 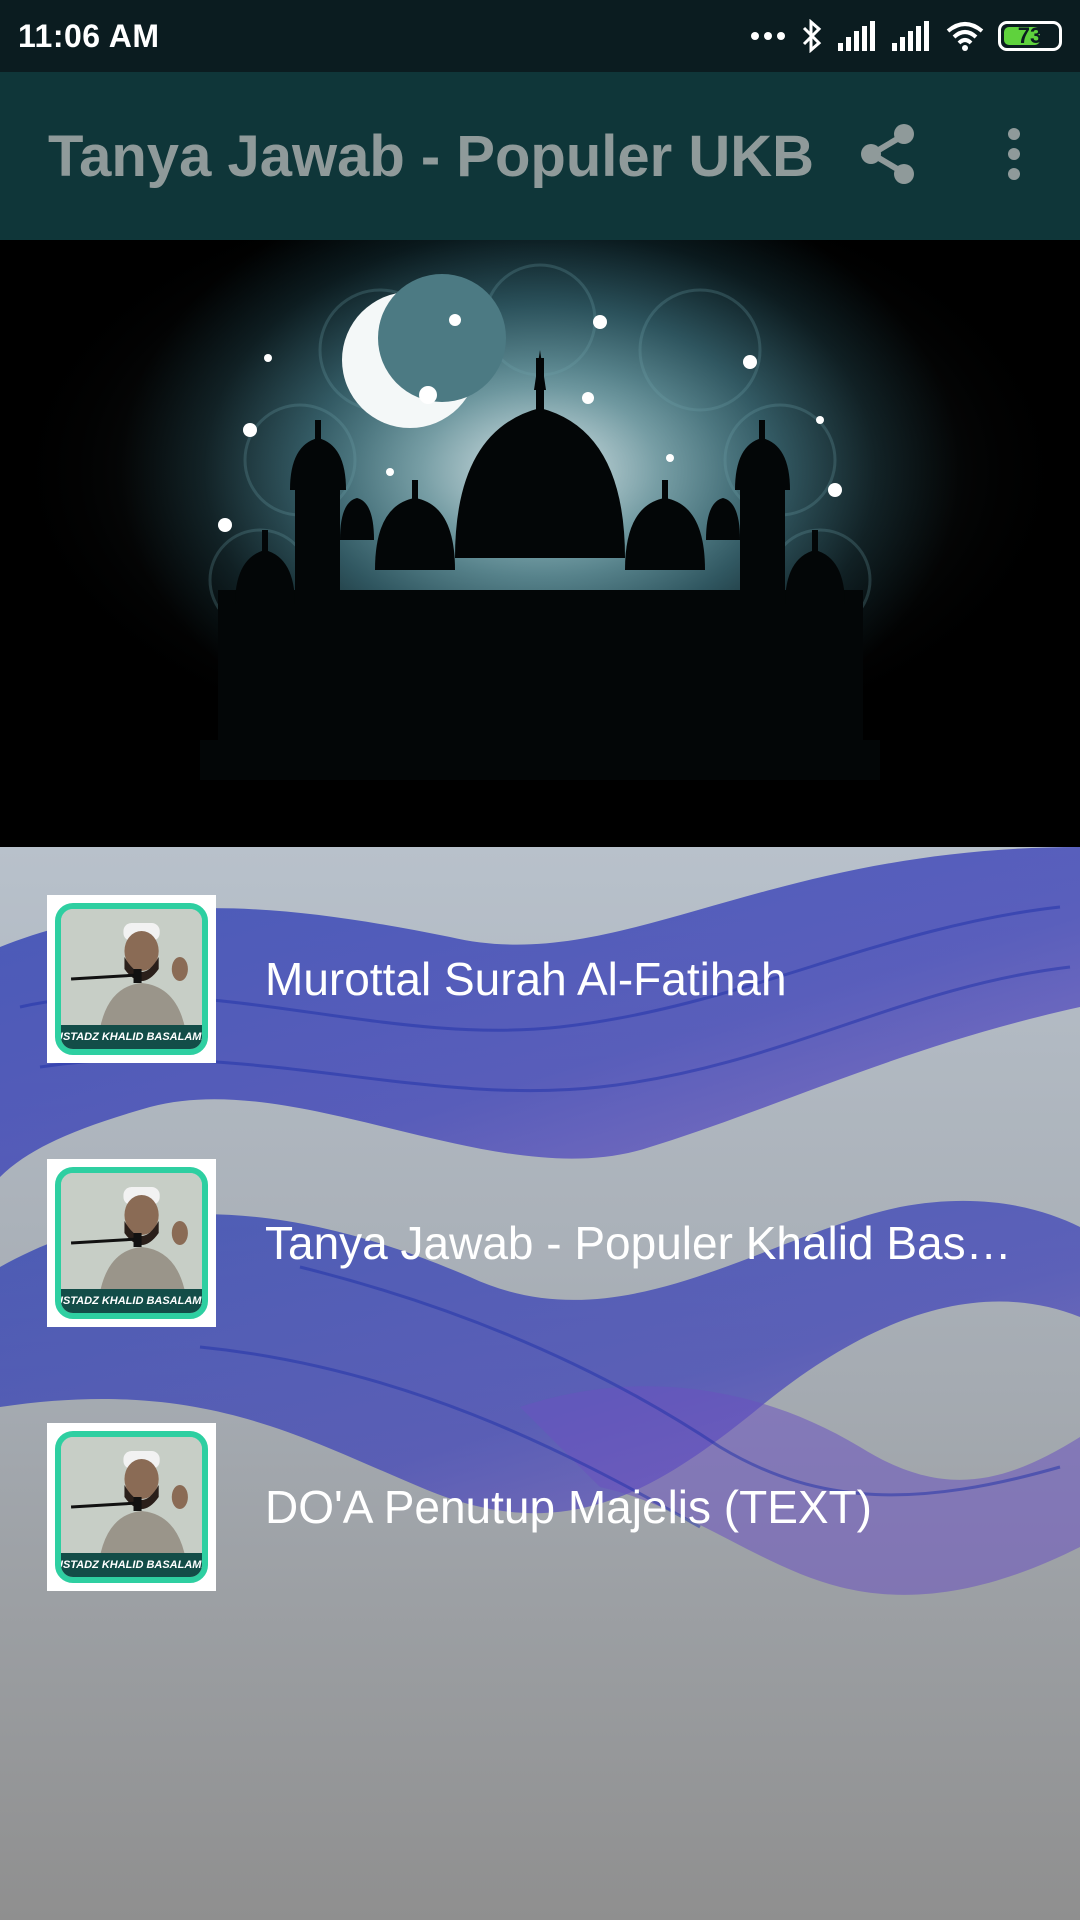 I want to click on status-icons: 73, so click(x=906, y=36).